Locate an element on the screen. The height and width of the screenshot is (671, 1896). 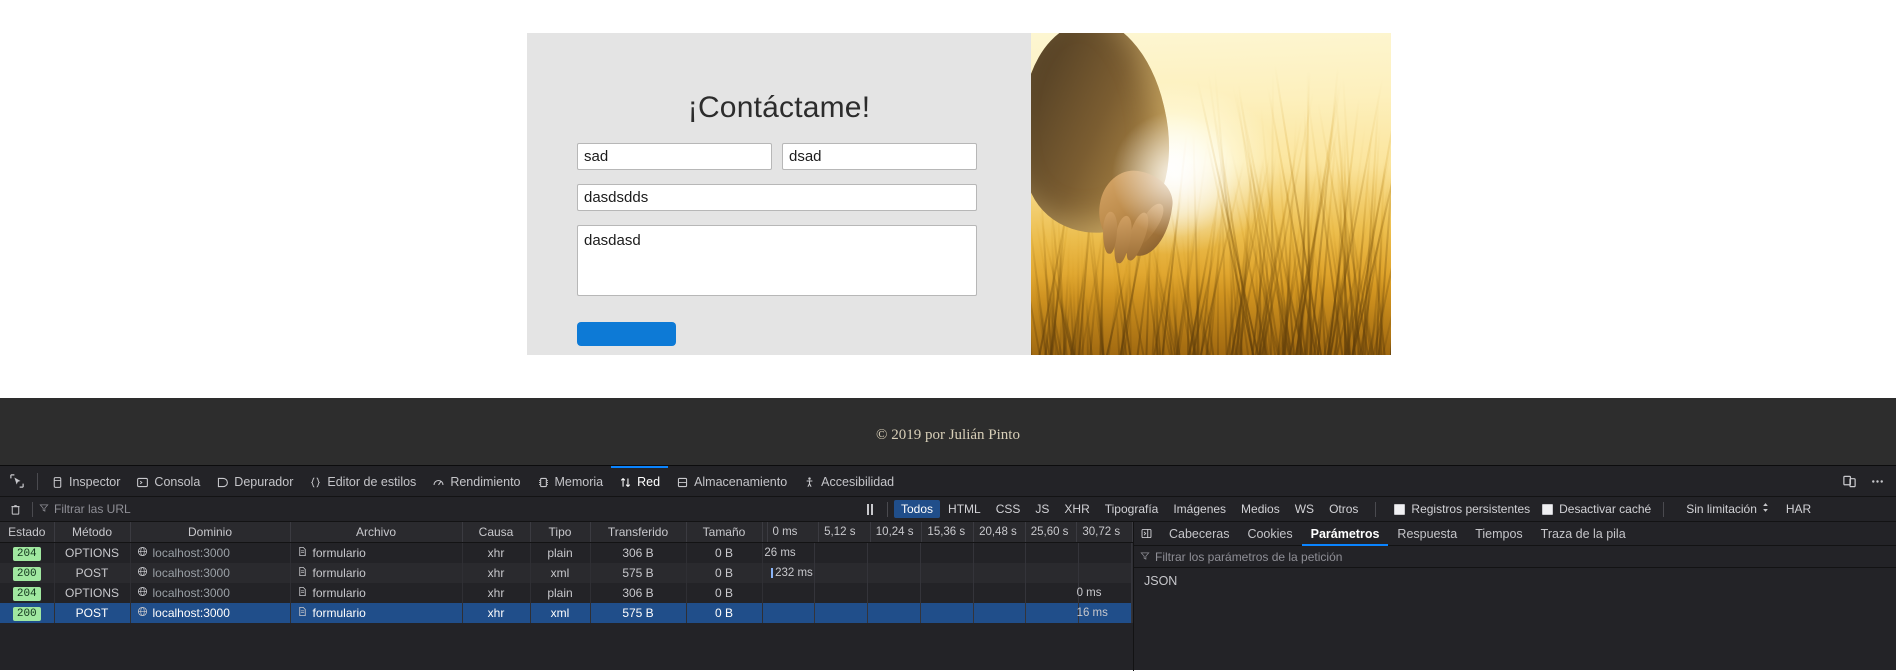
filter-css: CSS is located at coordinates (1008, 509).